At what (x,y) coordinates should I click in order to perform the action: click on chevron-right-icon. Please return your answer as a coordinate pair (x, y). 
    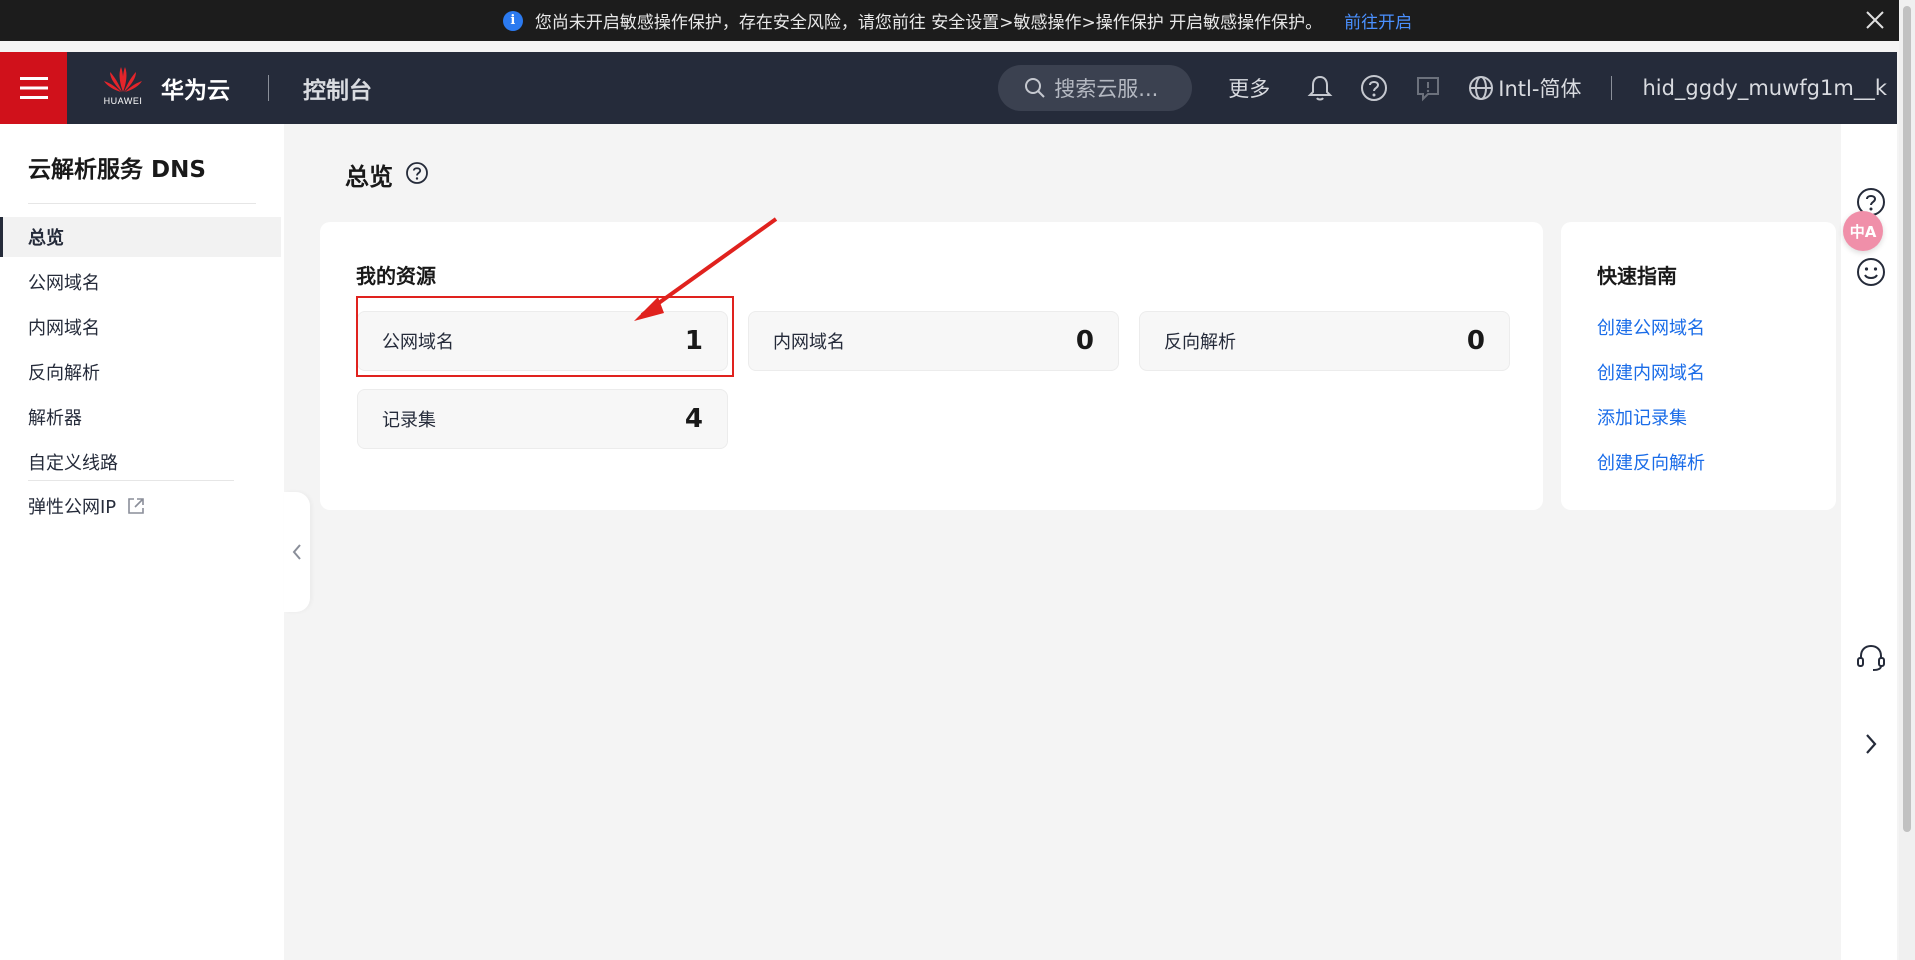
    Looking at the image, I should click on (1871, 744).